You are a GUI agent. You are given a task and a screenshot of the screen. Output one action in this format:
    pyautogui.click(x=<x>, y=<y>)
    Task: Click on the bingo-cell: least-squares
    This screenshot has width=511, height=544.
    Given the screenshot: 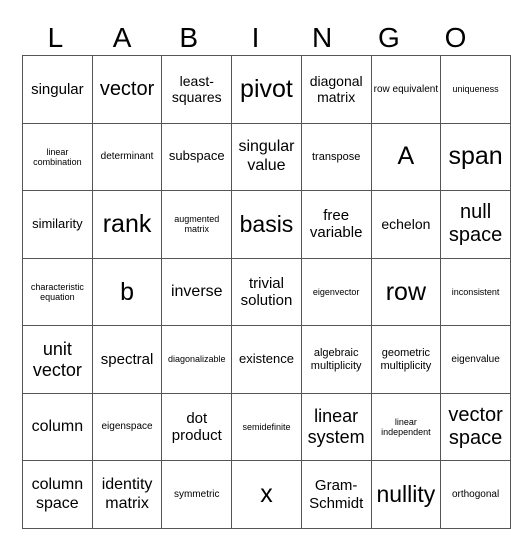 What is the action you would take?
    pyautogui.click(x=197, y=89)
    